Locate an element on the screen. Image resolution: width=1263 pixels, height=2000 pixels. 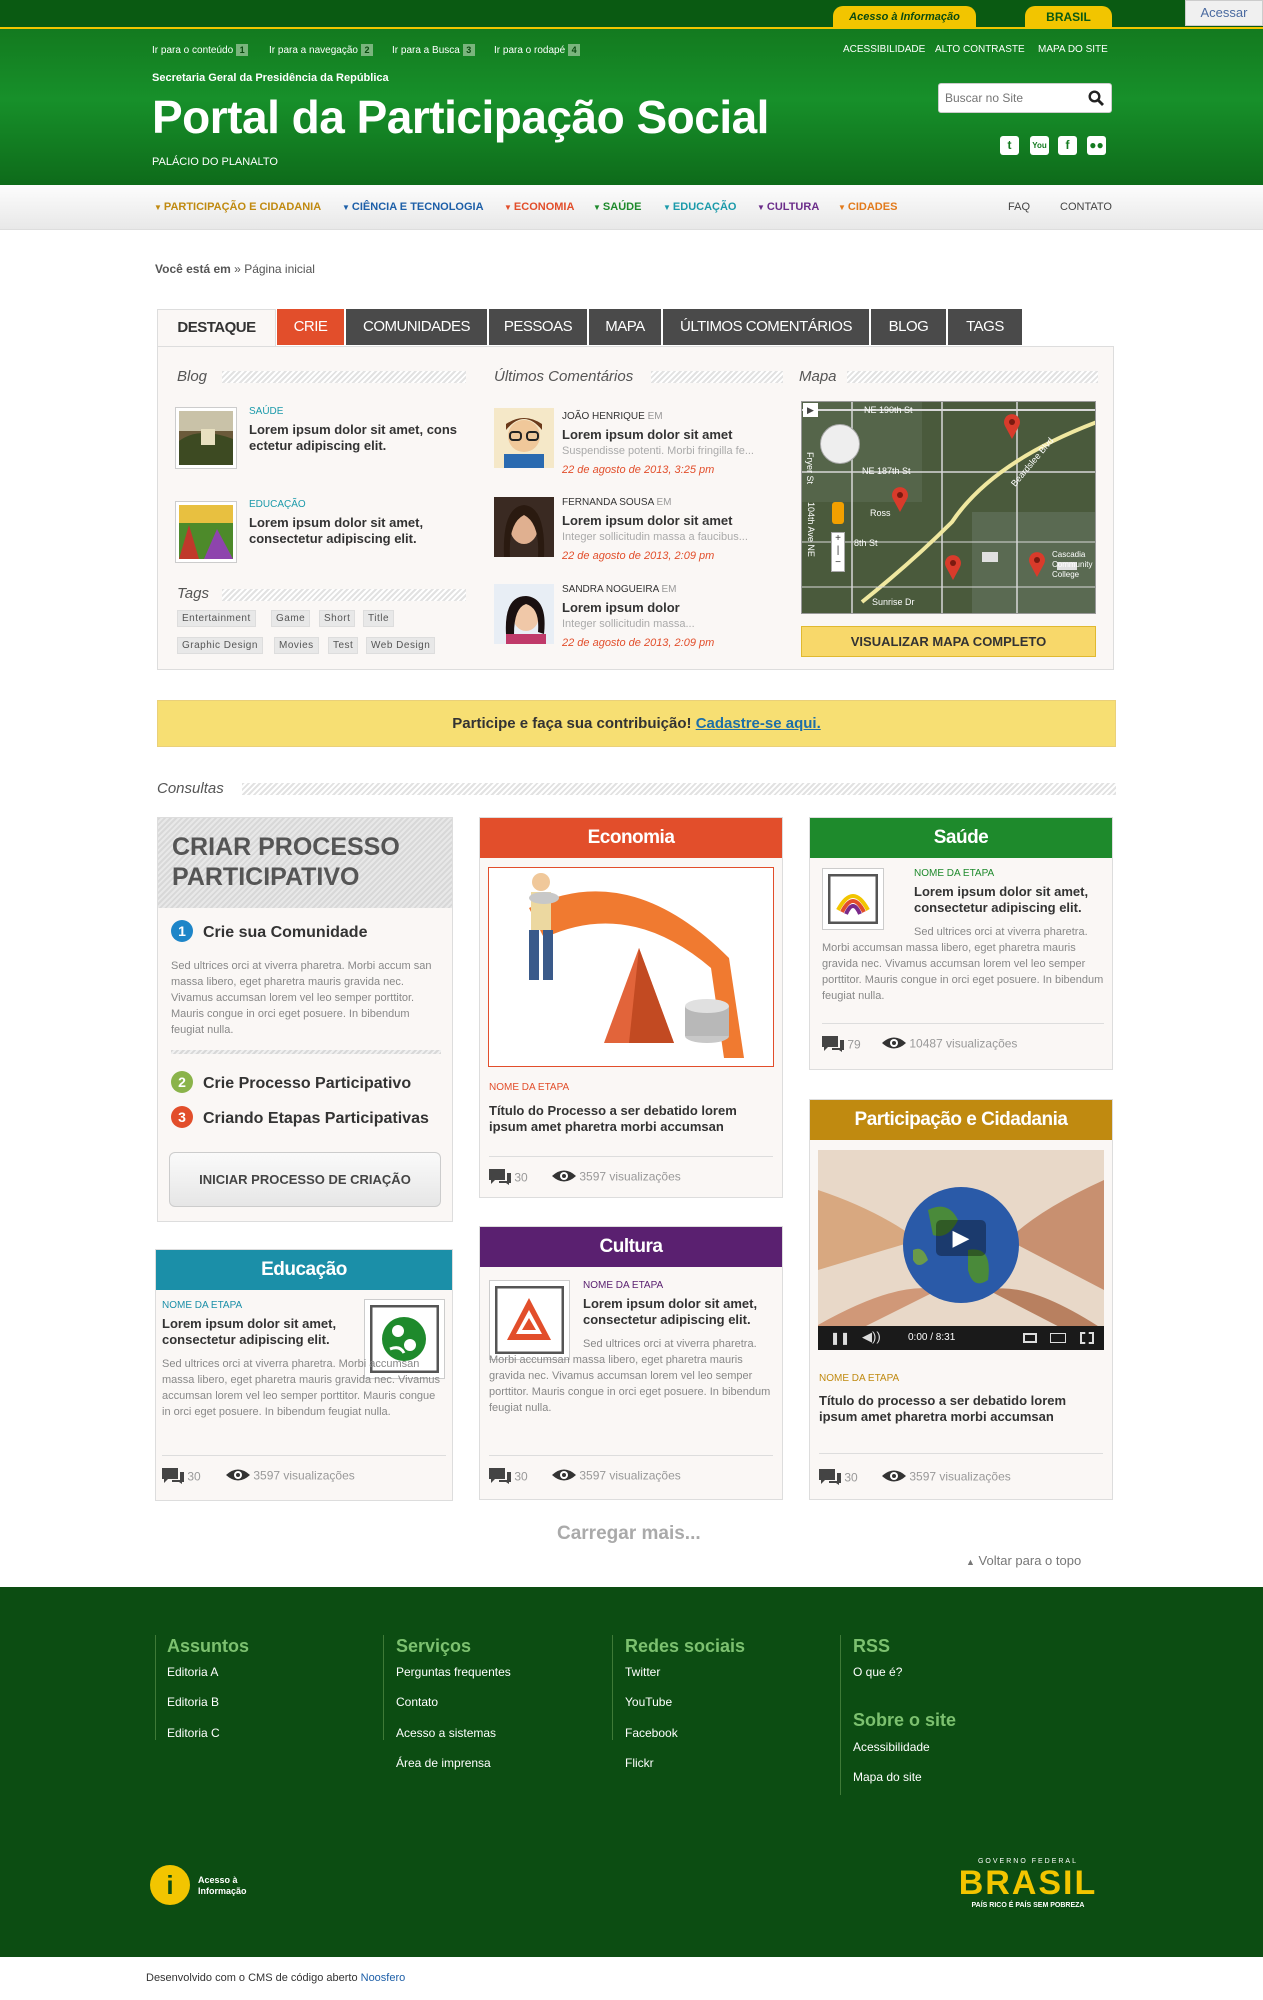
skip-link-search: Ir para a Busca 3 is located at coordinates (433, 50).